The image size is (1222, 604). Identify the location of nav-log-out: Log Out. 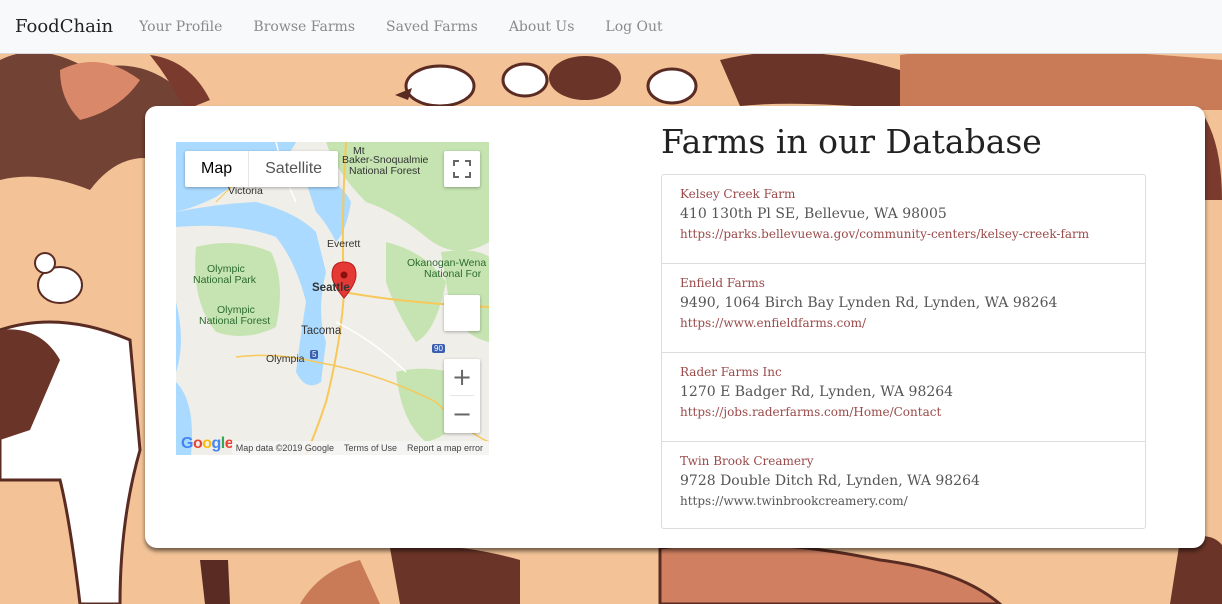
(633, 27).